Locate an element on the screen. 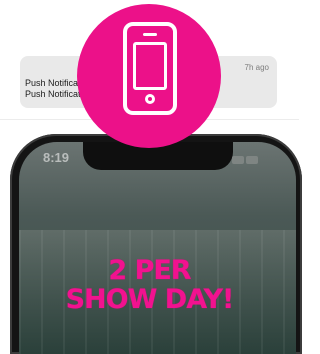 This screenshot has height=354, width=320. screen-icon is located at coordinates (150, 66).